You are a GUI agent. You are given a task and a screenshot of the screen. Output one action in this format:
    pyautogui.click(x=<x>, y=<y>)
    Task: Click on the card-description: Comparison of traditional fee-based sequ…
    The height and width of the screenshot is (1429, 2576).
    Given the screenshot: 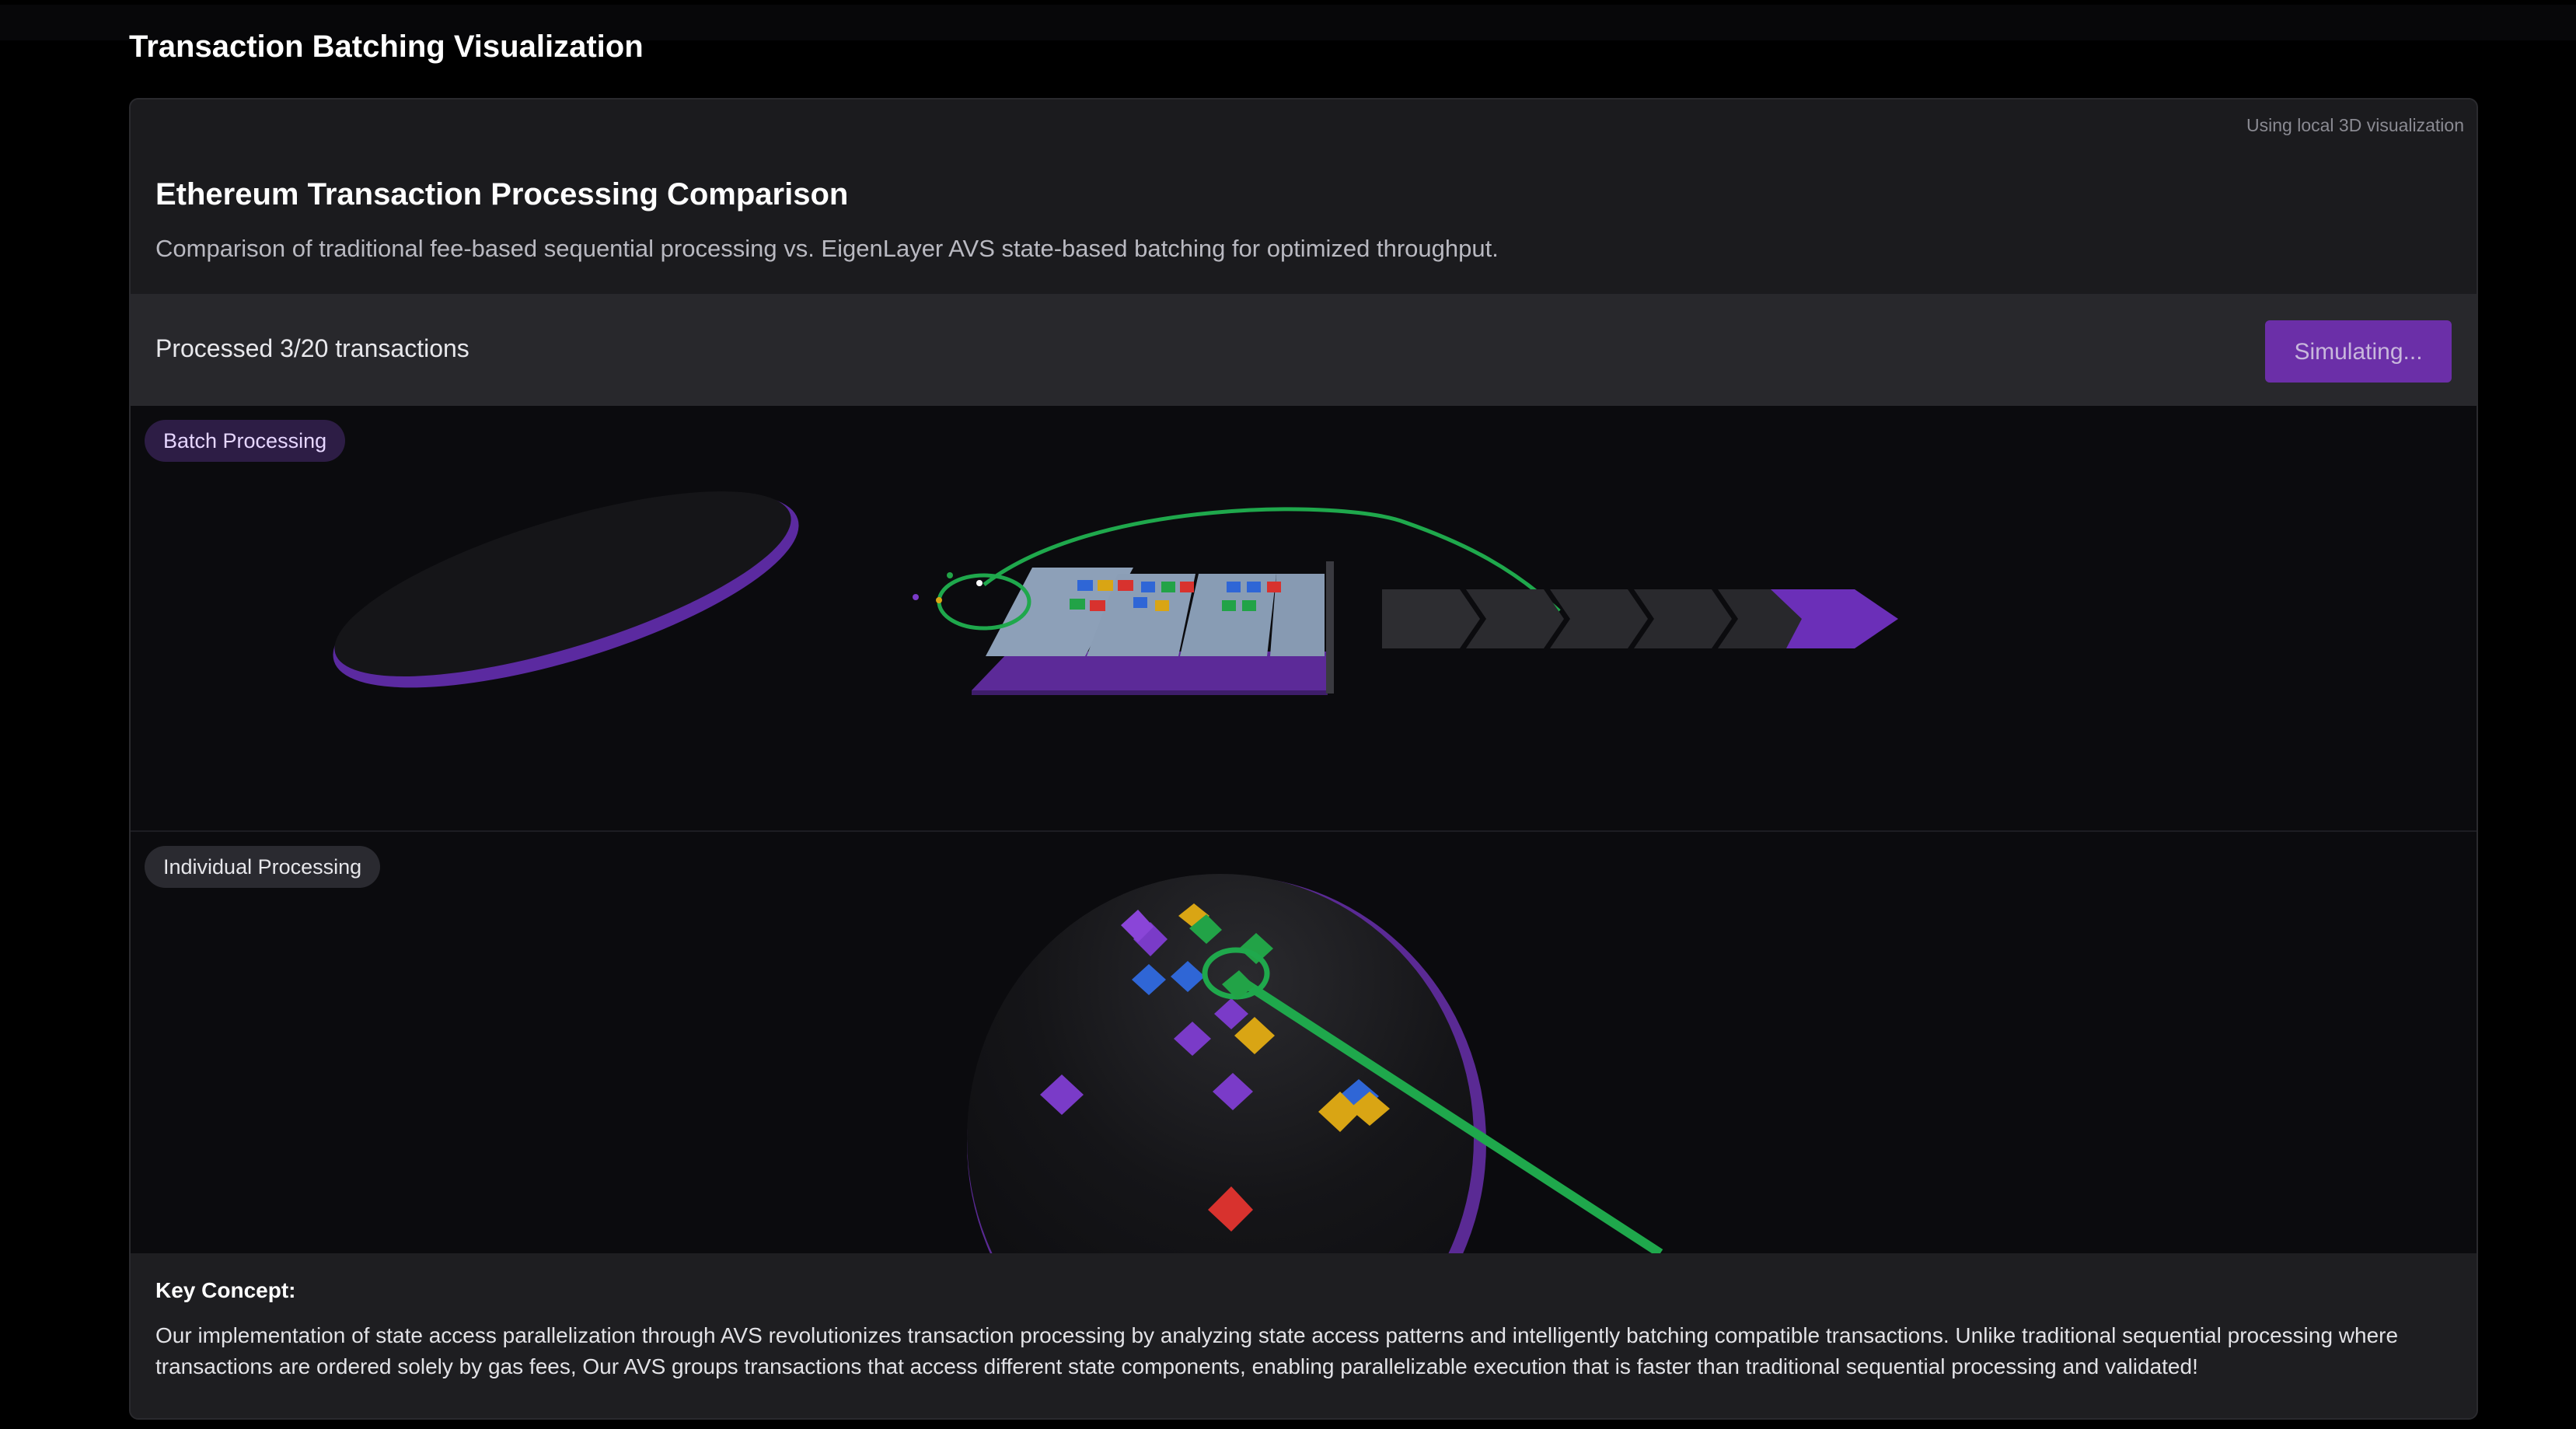 What is the action you would take?
    pyautogui.click(x=827, y=249)
    